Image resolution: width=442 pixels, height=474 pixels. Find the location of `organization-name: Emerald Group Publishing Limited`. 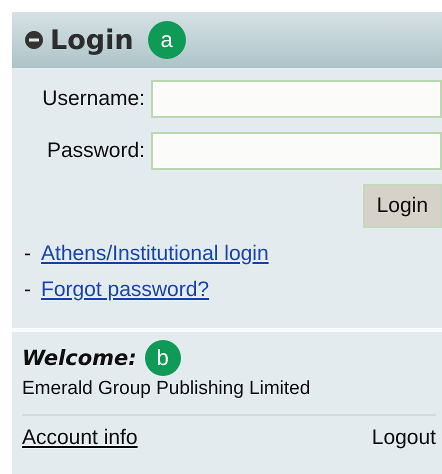

organization-name: Emerald Group Publishing Limited is located at coordinates (229, 396).